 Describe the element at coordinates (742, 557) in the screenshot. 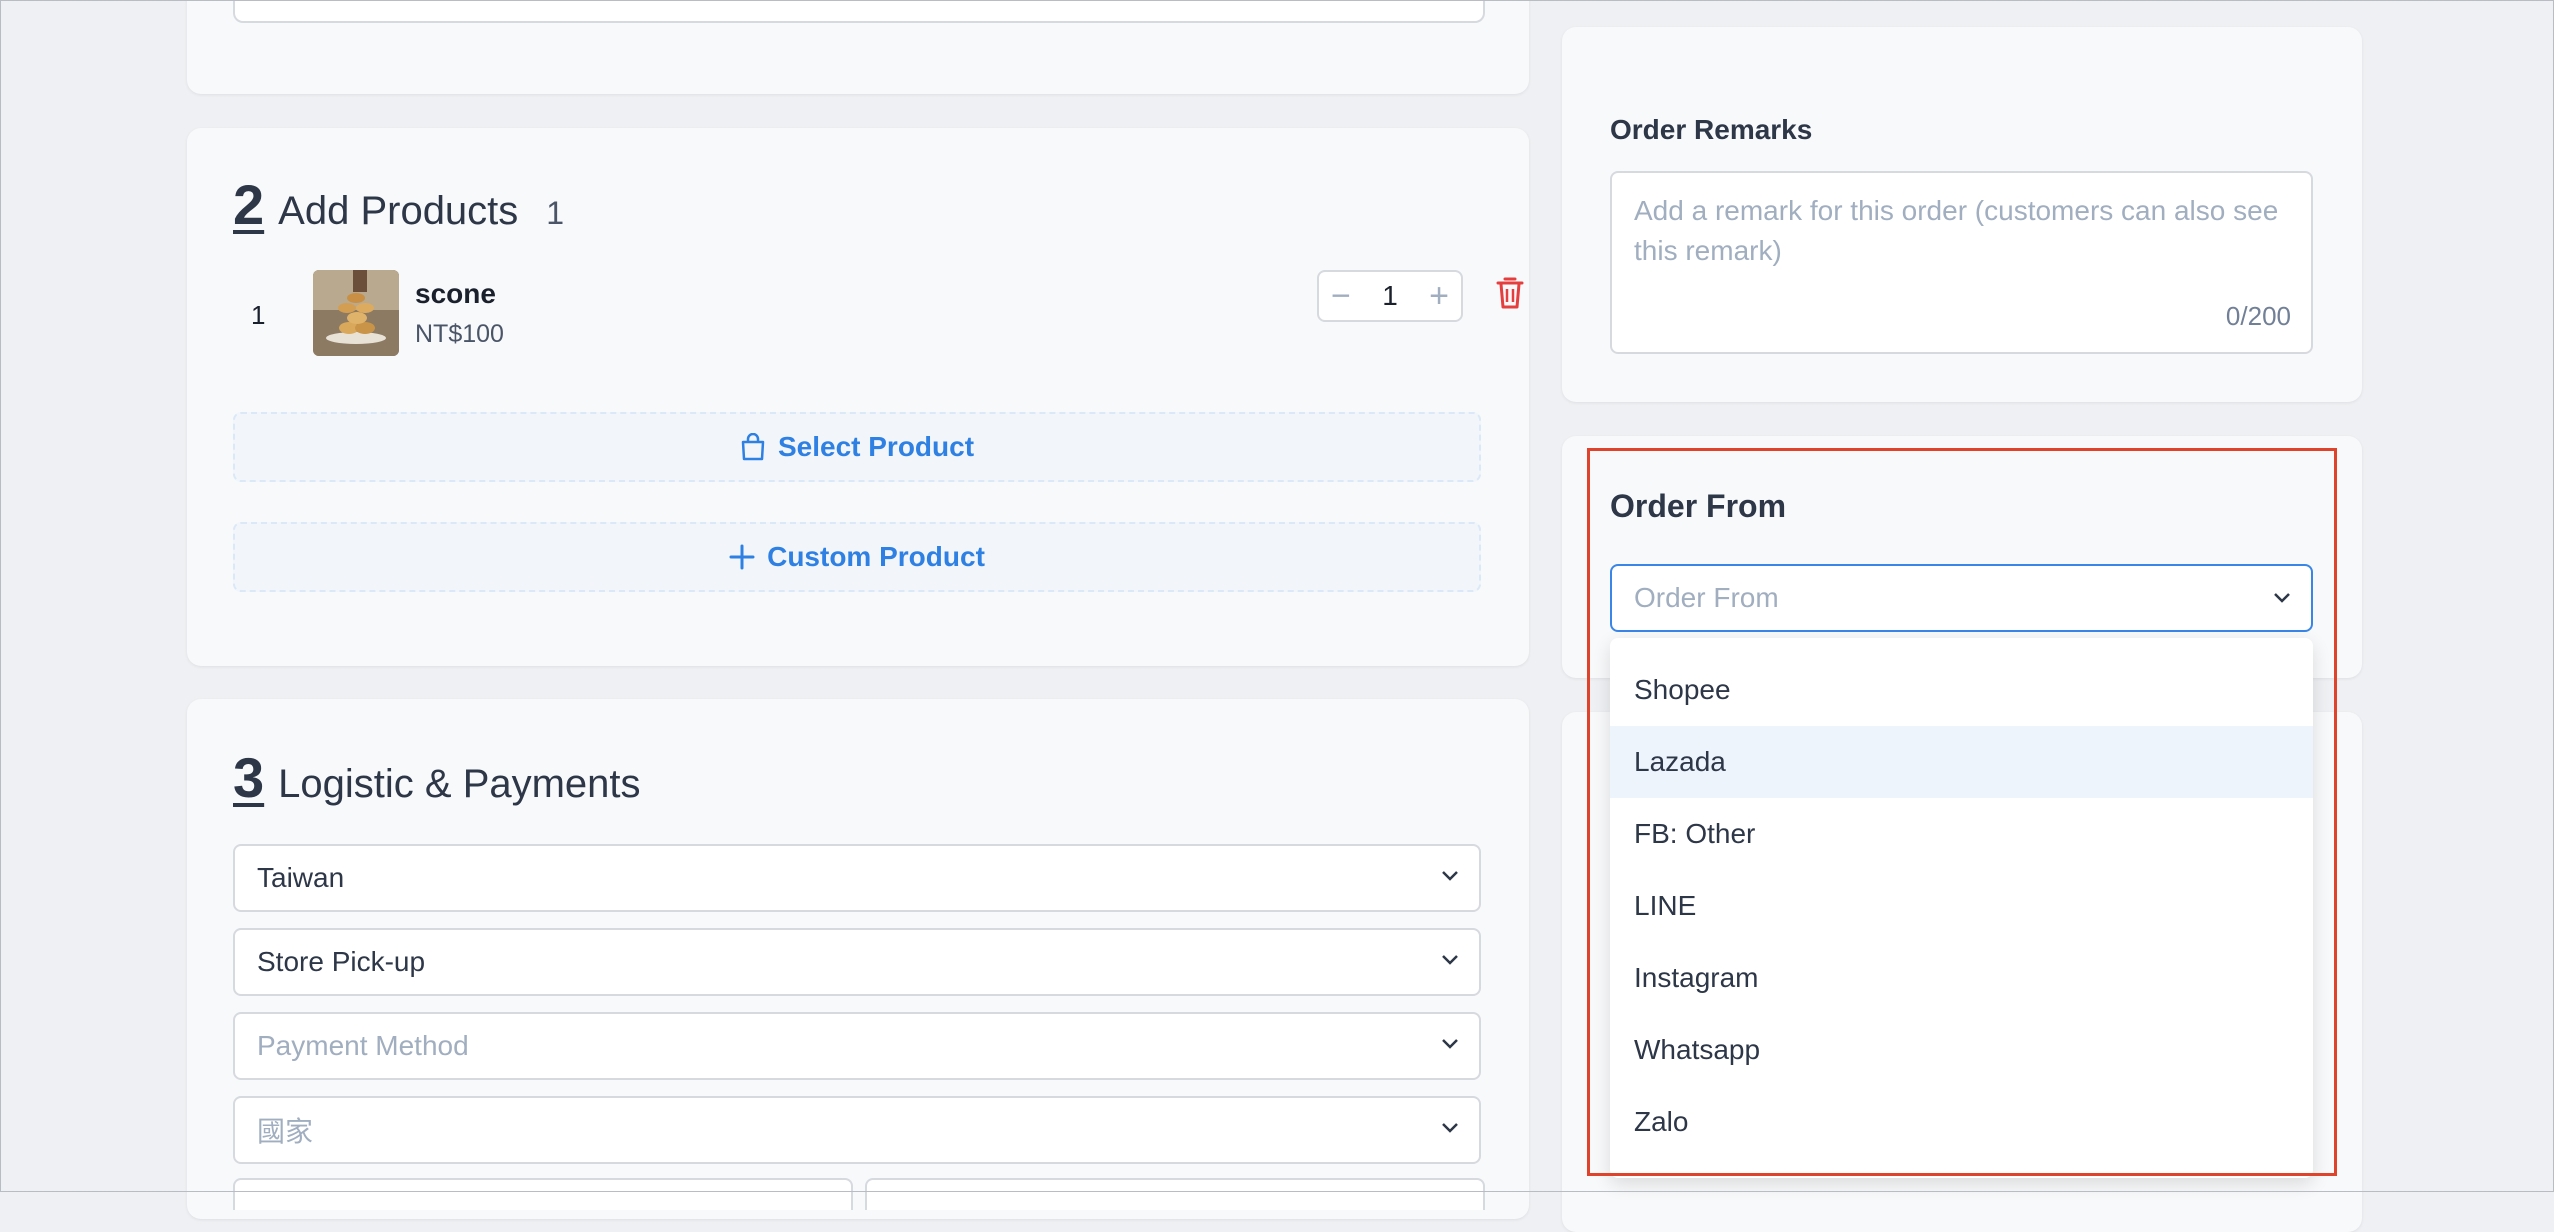

I see `plus-icon` at that location.